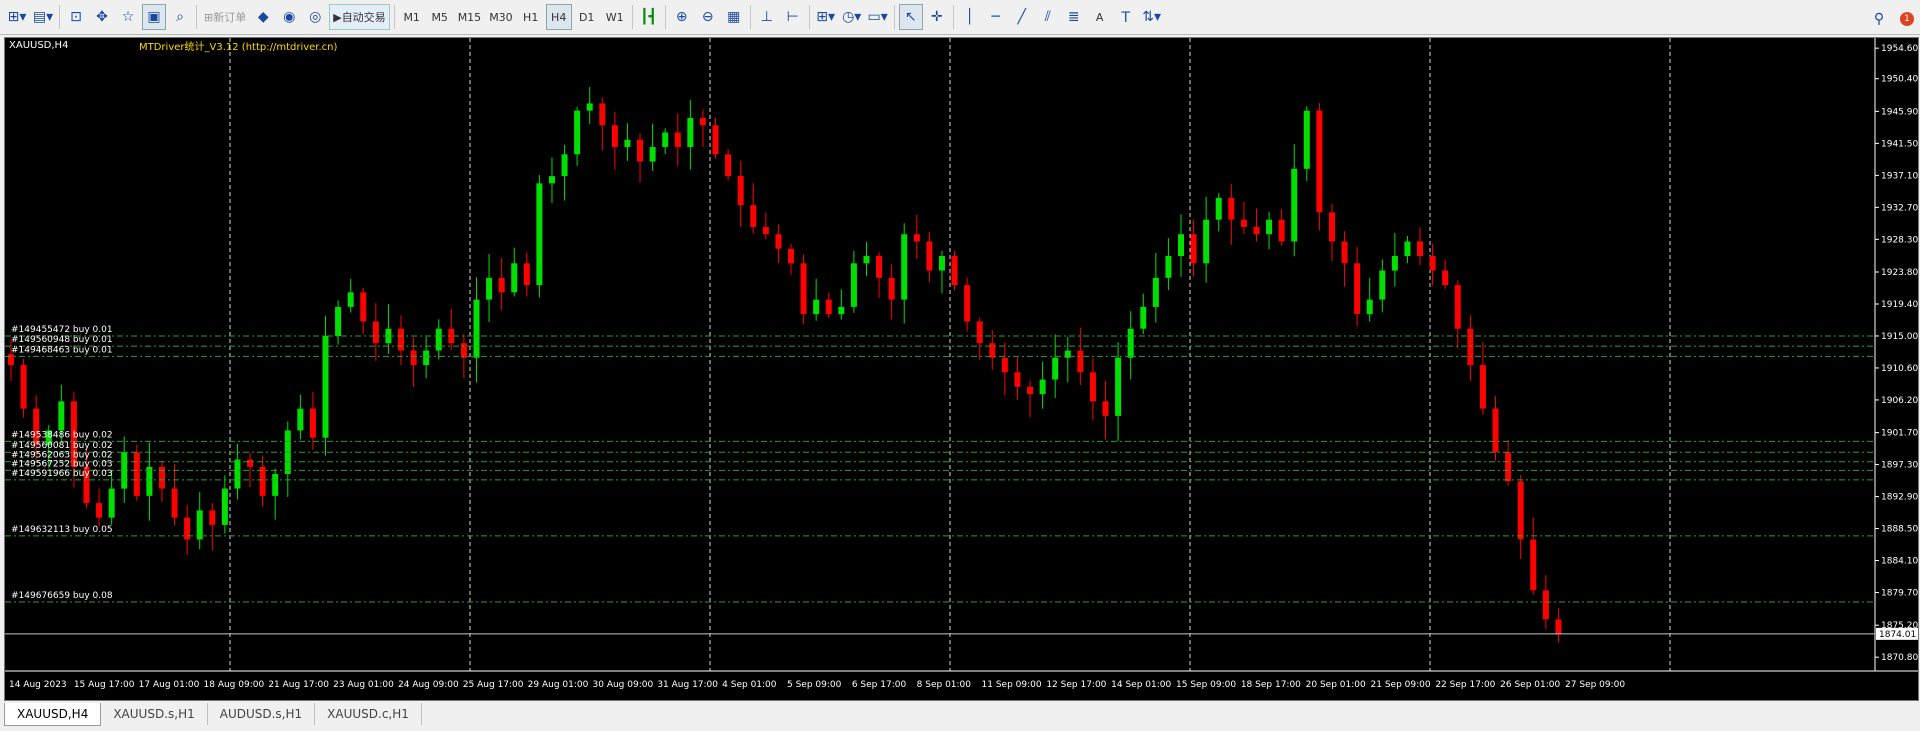 This screenshot has height=731, width=1920. I want to click on profiles-icon: ▤▾, so click(43, 17).